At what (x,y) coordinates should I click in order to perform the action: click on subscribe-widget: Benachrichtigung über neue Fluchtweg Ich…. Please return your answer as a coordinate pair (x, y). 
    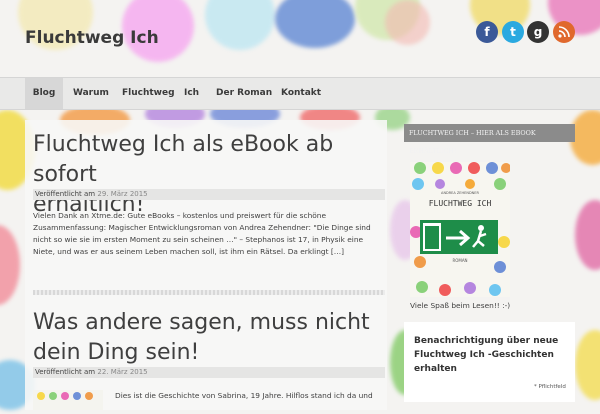
    Looking at the image, I should click on (489, 362).